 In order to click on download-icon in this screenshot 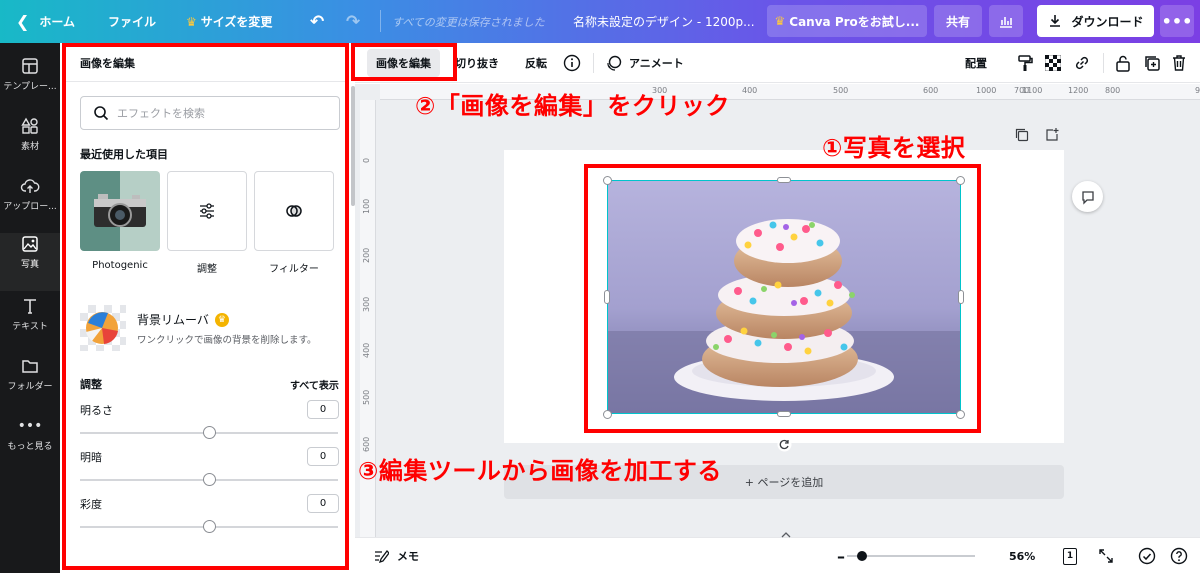, I will do `click(1055, 21)`.